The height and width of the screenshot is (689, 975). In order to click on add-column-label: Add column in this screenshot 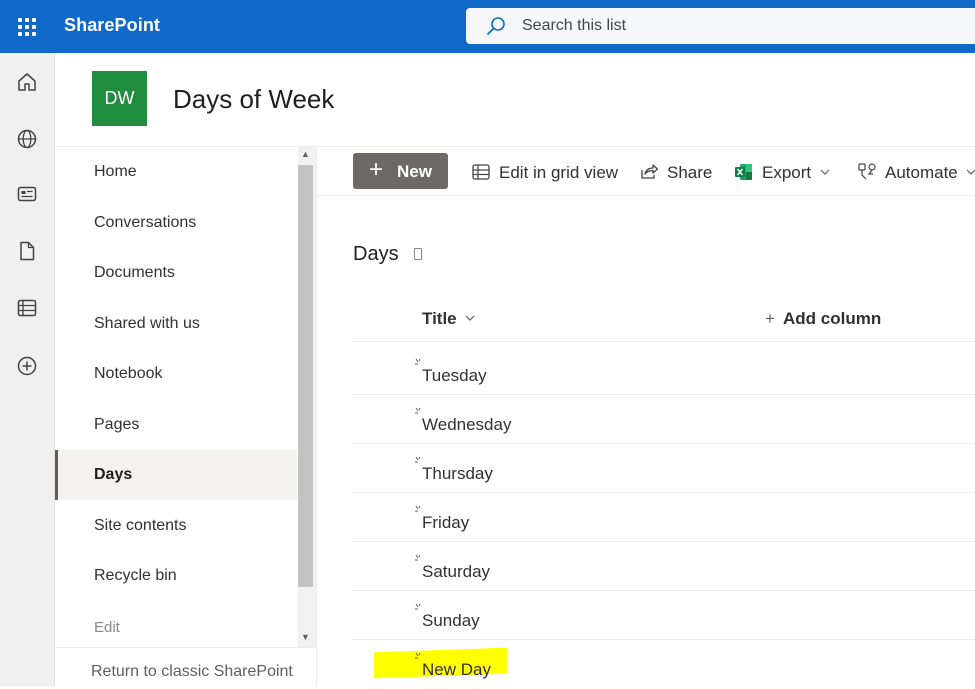, I will do `click(832, 318)`.